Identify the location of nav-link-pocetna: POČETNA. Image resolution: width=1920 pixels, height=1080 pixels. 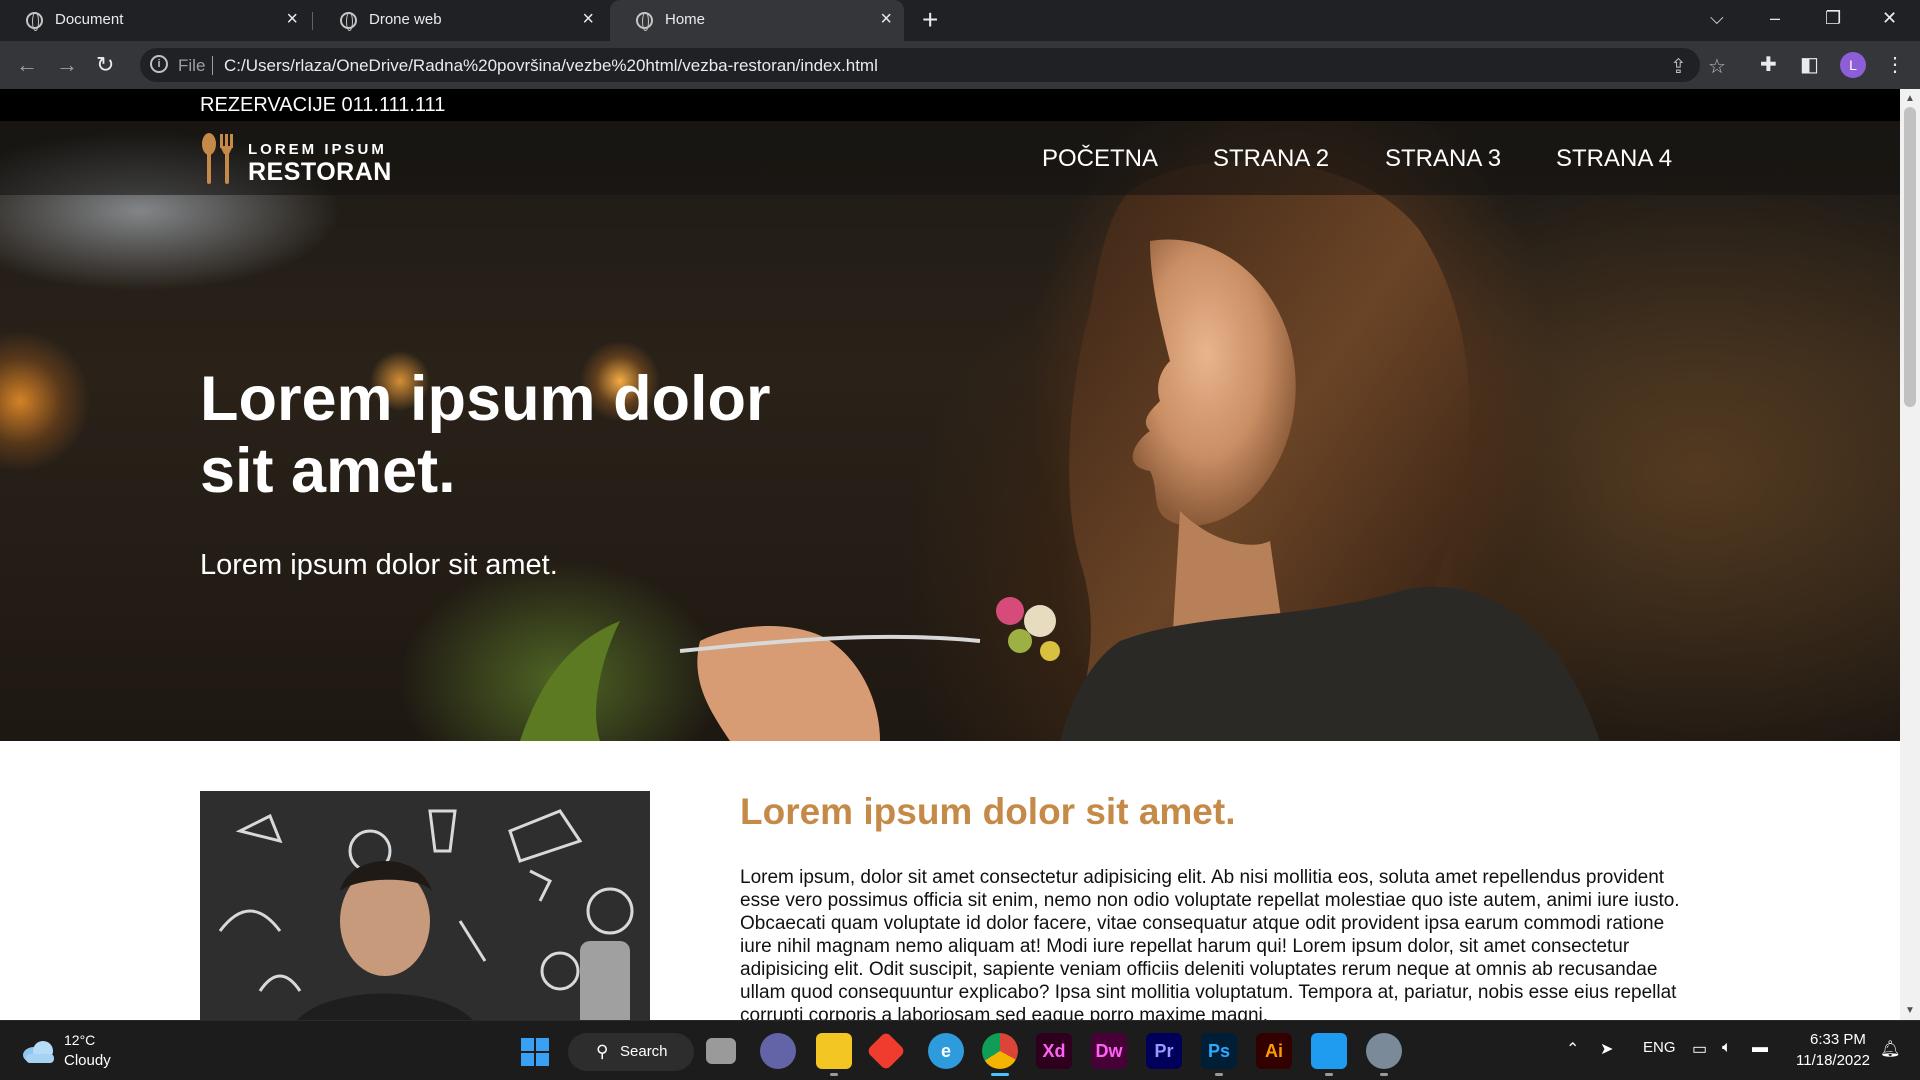
(1100, 159).